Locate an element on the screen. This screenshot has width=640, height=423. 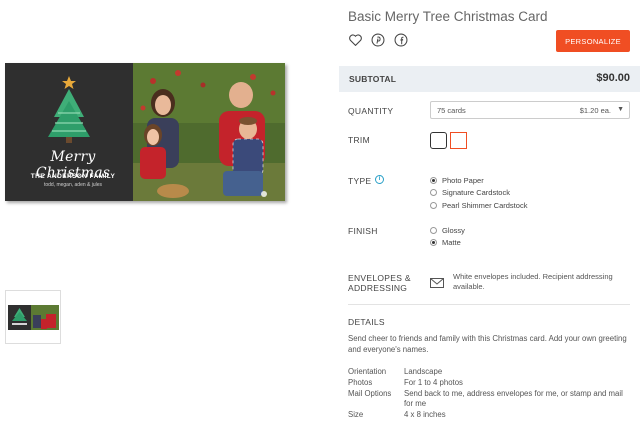
type-option-pearl-shimmer: Pearl Shimmer Cardstock is located at coordinates (478, 205).